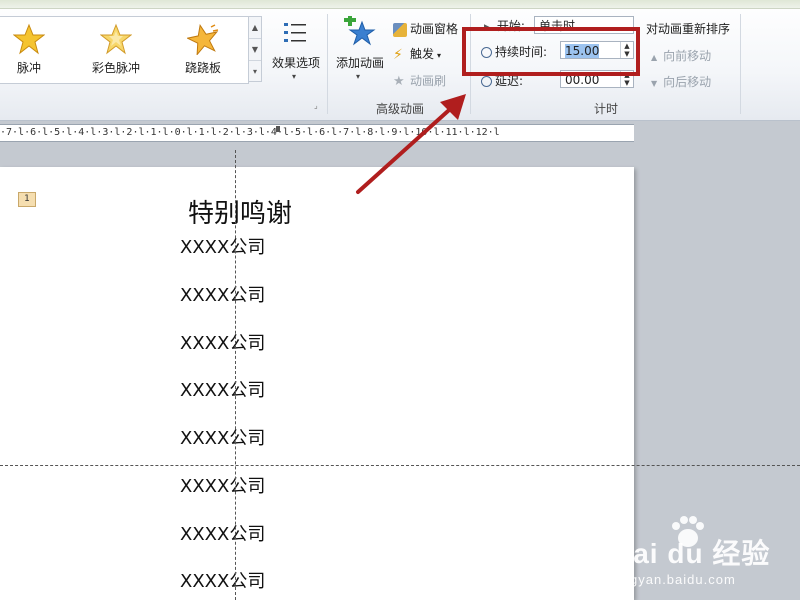  I want to click on delay-clock-icon, so click(486, 81).